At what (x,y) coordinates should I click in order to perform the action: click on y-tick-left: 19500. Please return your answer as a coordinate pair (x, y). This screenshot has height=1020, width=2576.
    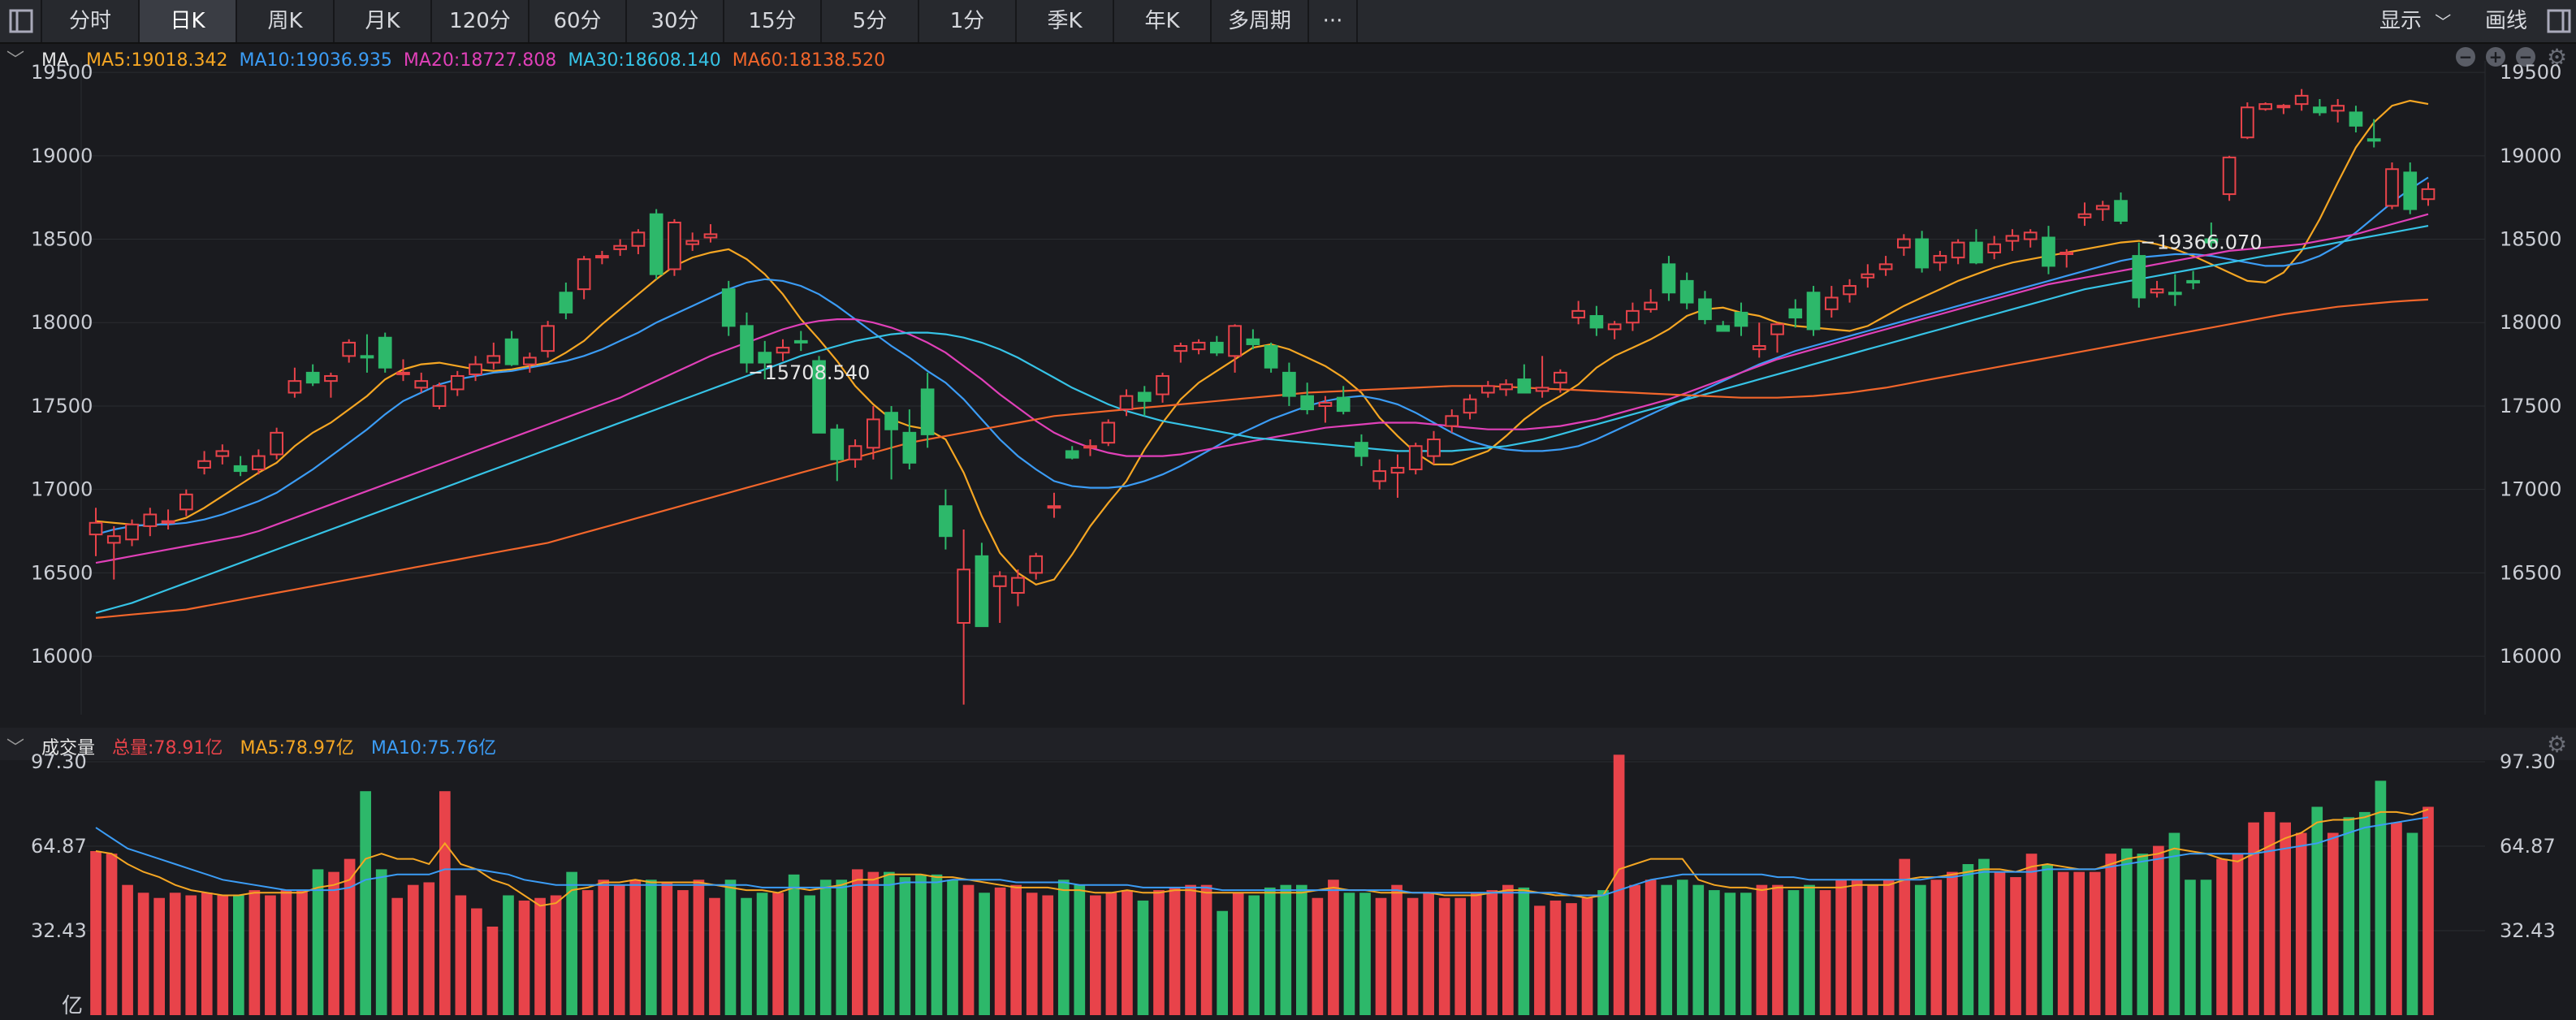
    Looking at the image, I should click on (62, 73).